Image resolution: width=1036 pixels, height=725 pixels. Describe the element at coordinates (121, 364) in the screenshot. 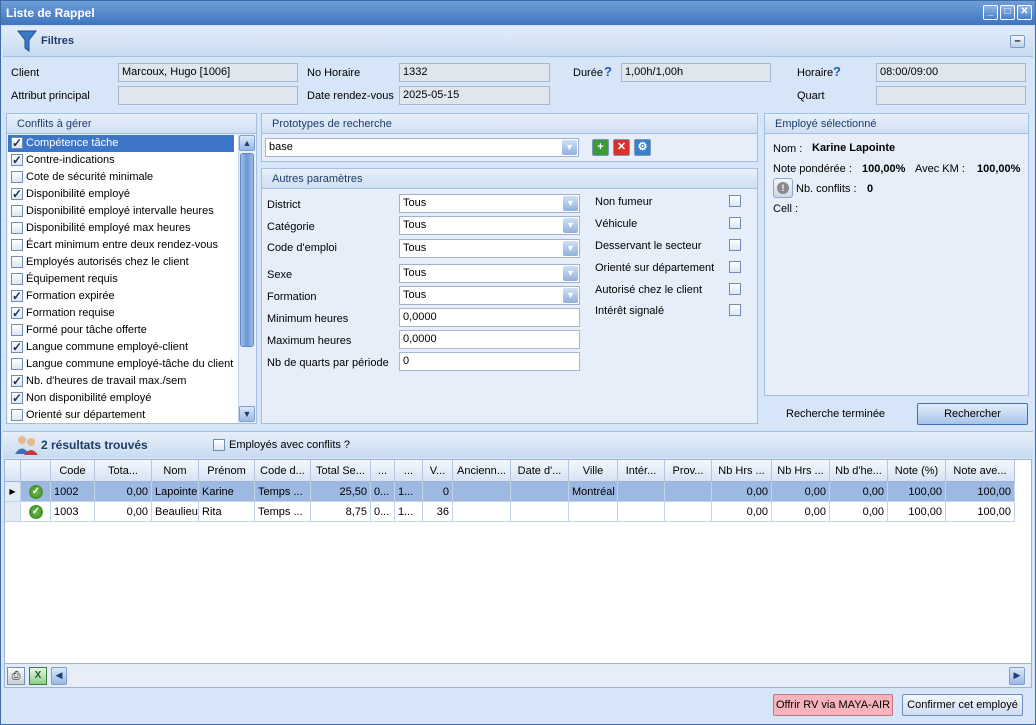

I see `conflict-item: Langue commune employé-tâche du client` at that location.